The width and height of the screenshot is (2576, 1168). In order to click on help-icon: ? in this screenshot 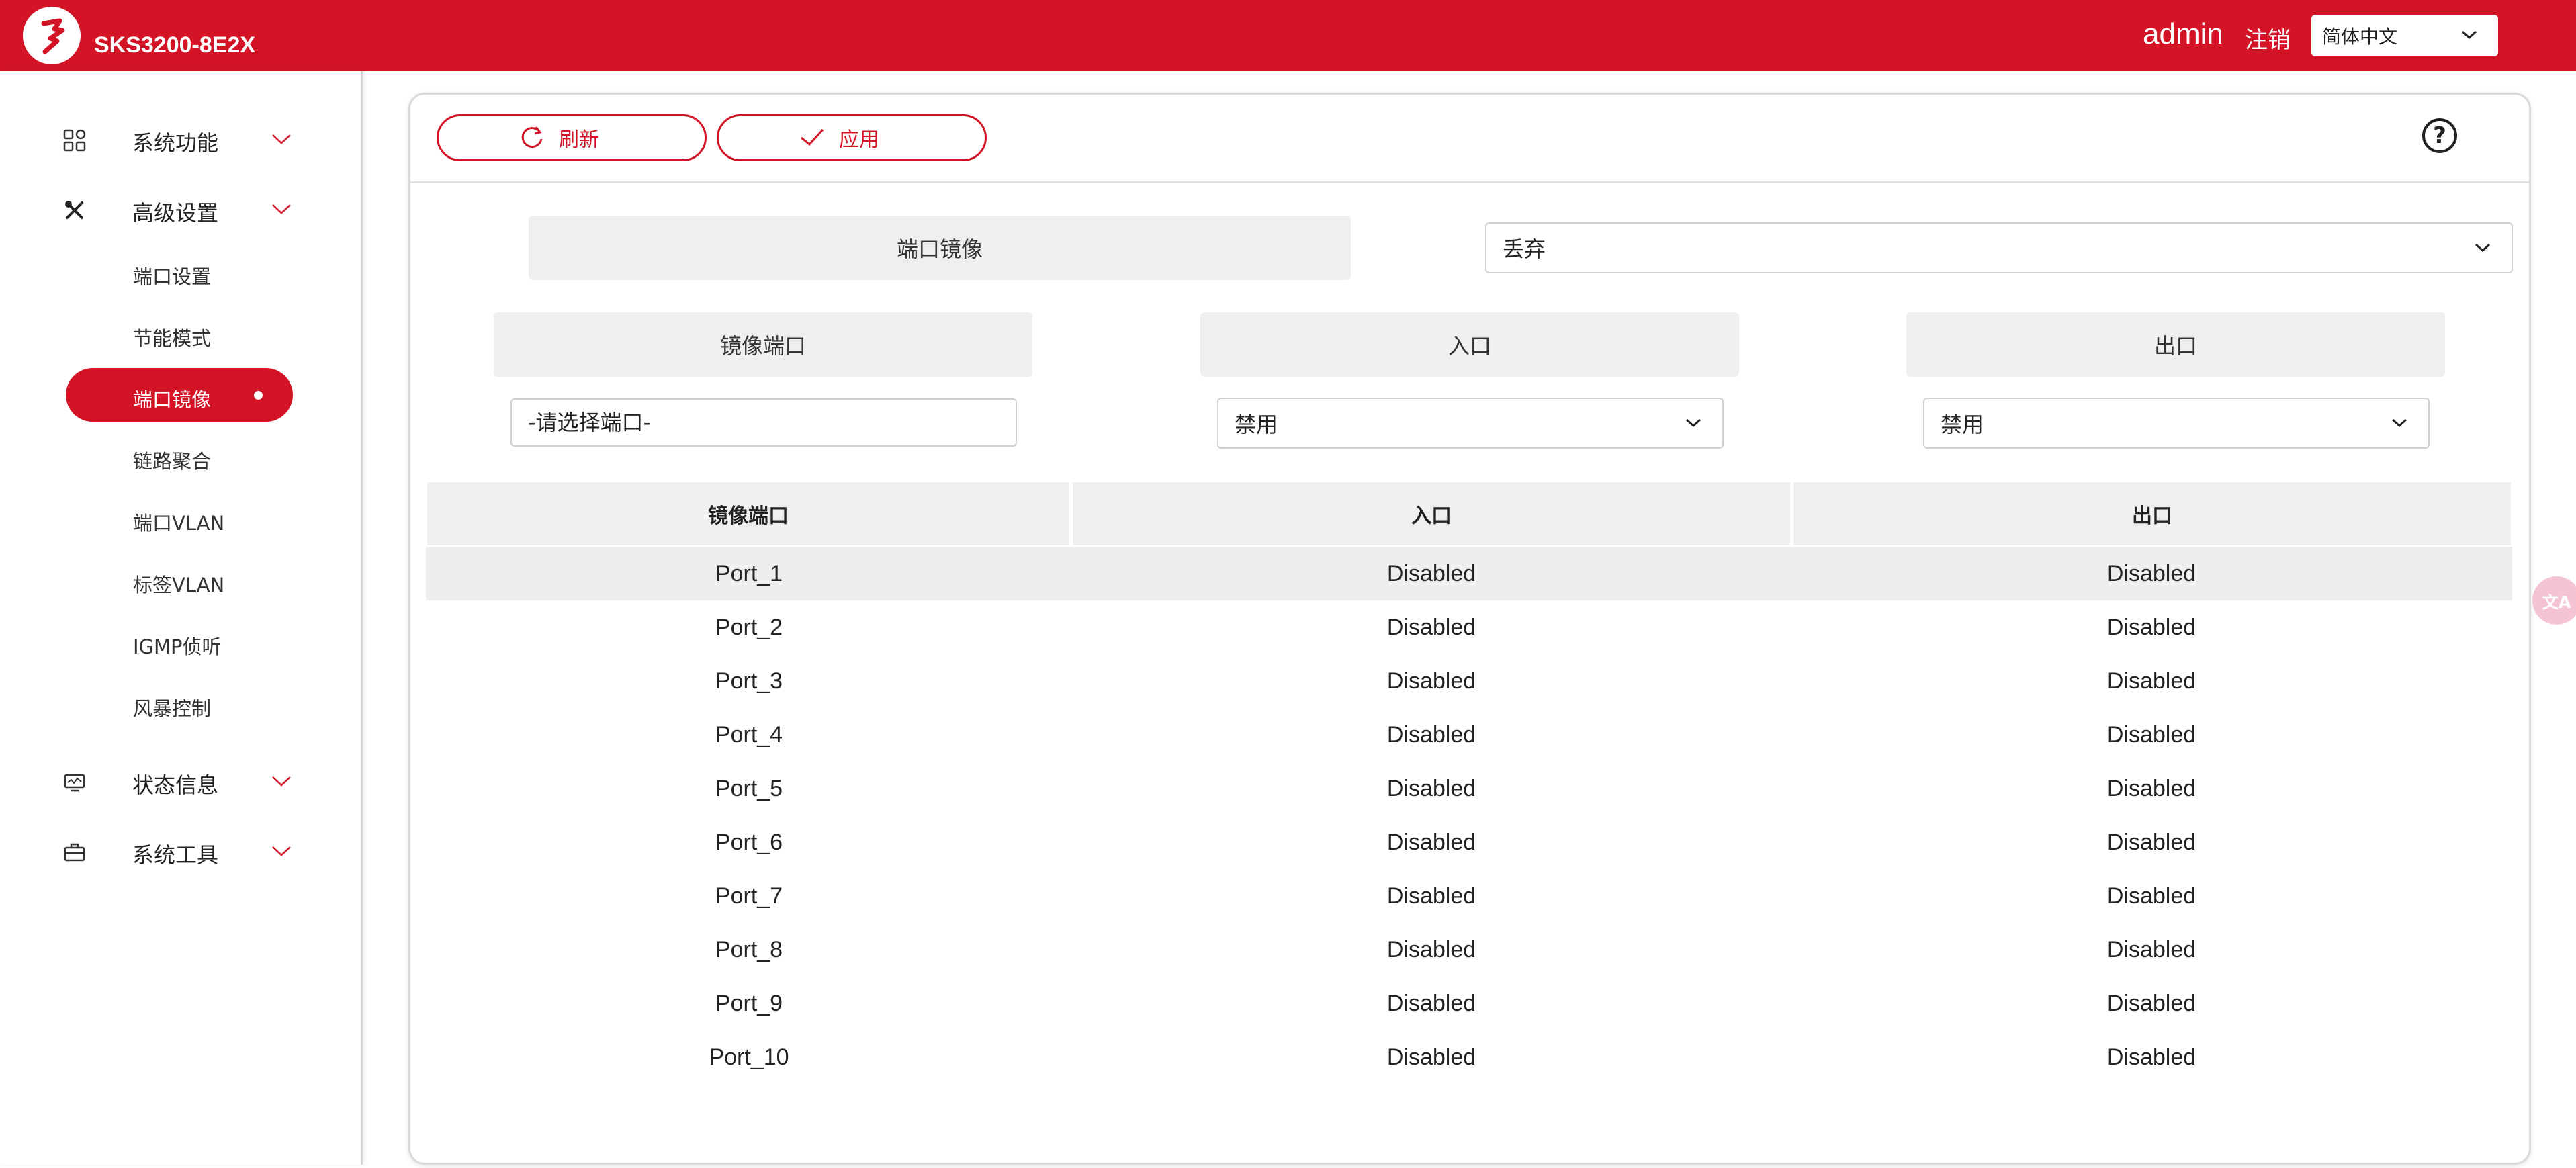, I will do `click(2440, 135)`.